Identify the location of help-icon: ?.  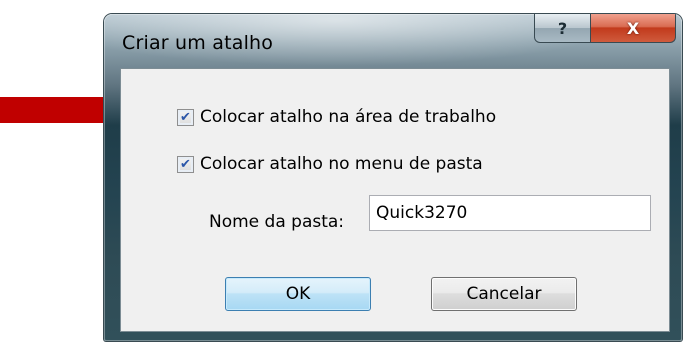
(562, 28).